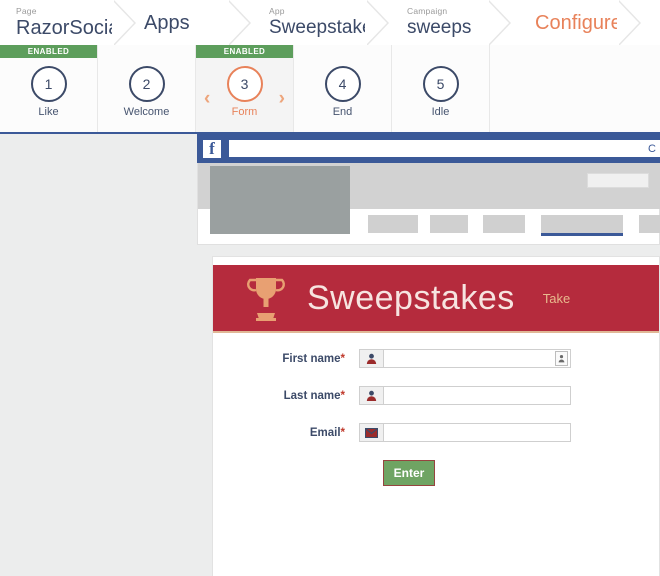 The height and width of the screenshot is (576, 660). I want to click on step-number: 1, so click(48, 83).